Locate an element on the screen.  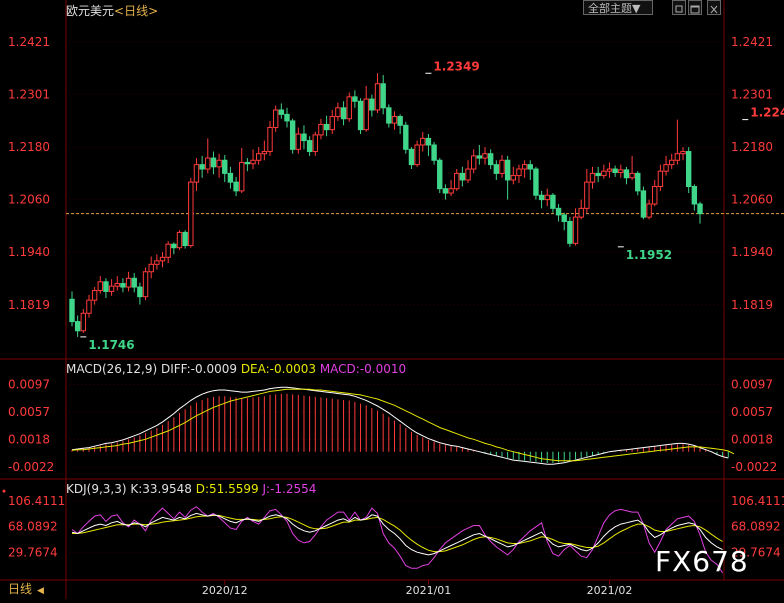
period-label: <日线> is located at coordinates (136, 11).